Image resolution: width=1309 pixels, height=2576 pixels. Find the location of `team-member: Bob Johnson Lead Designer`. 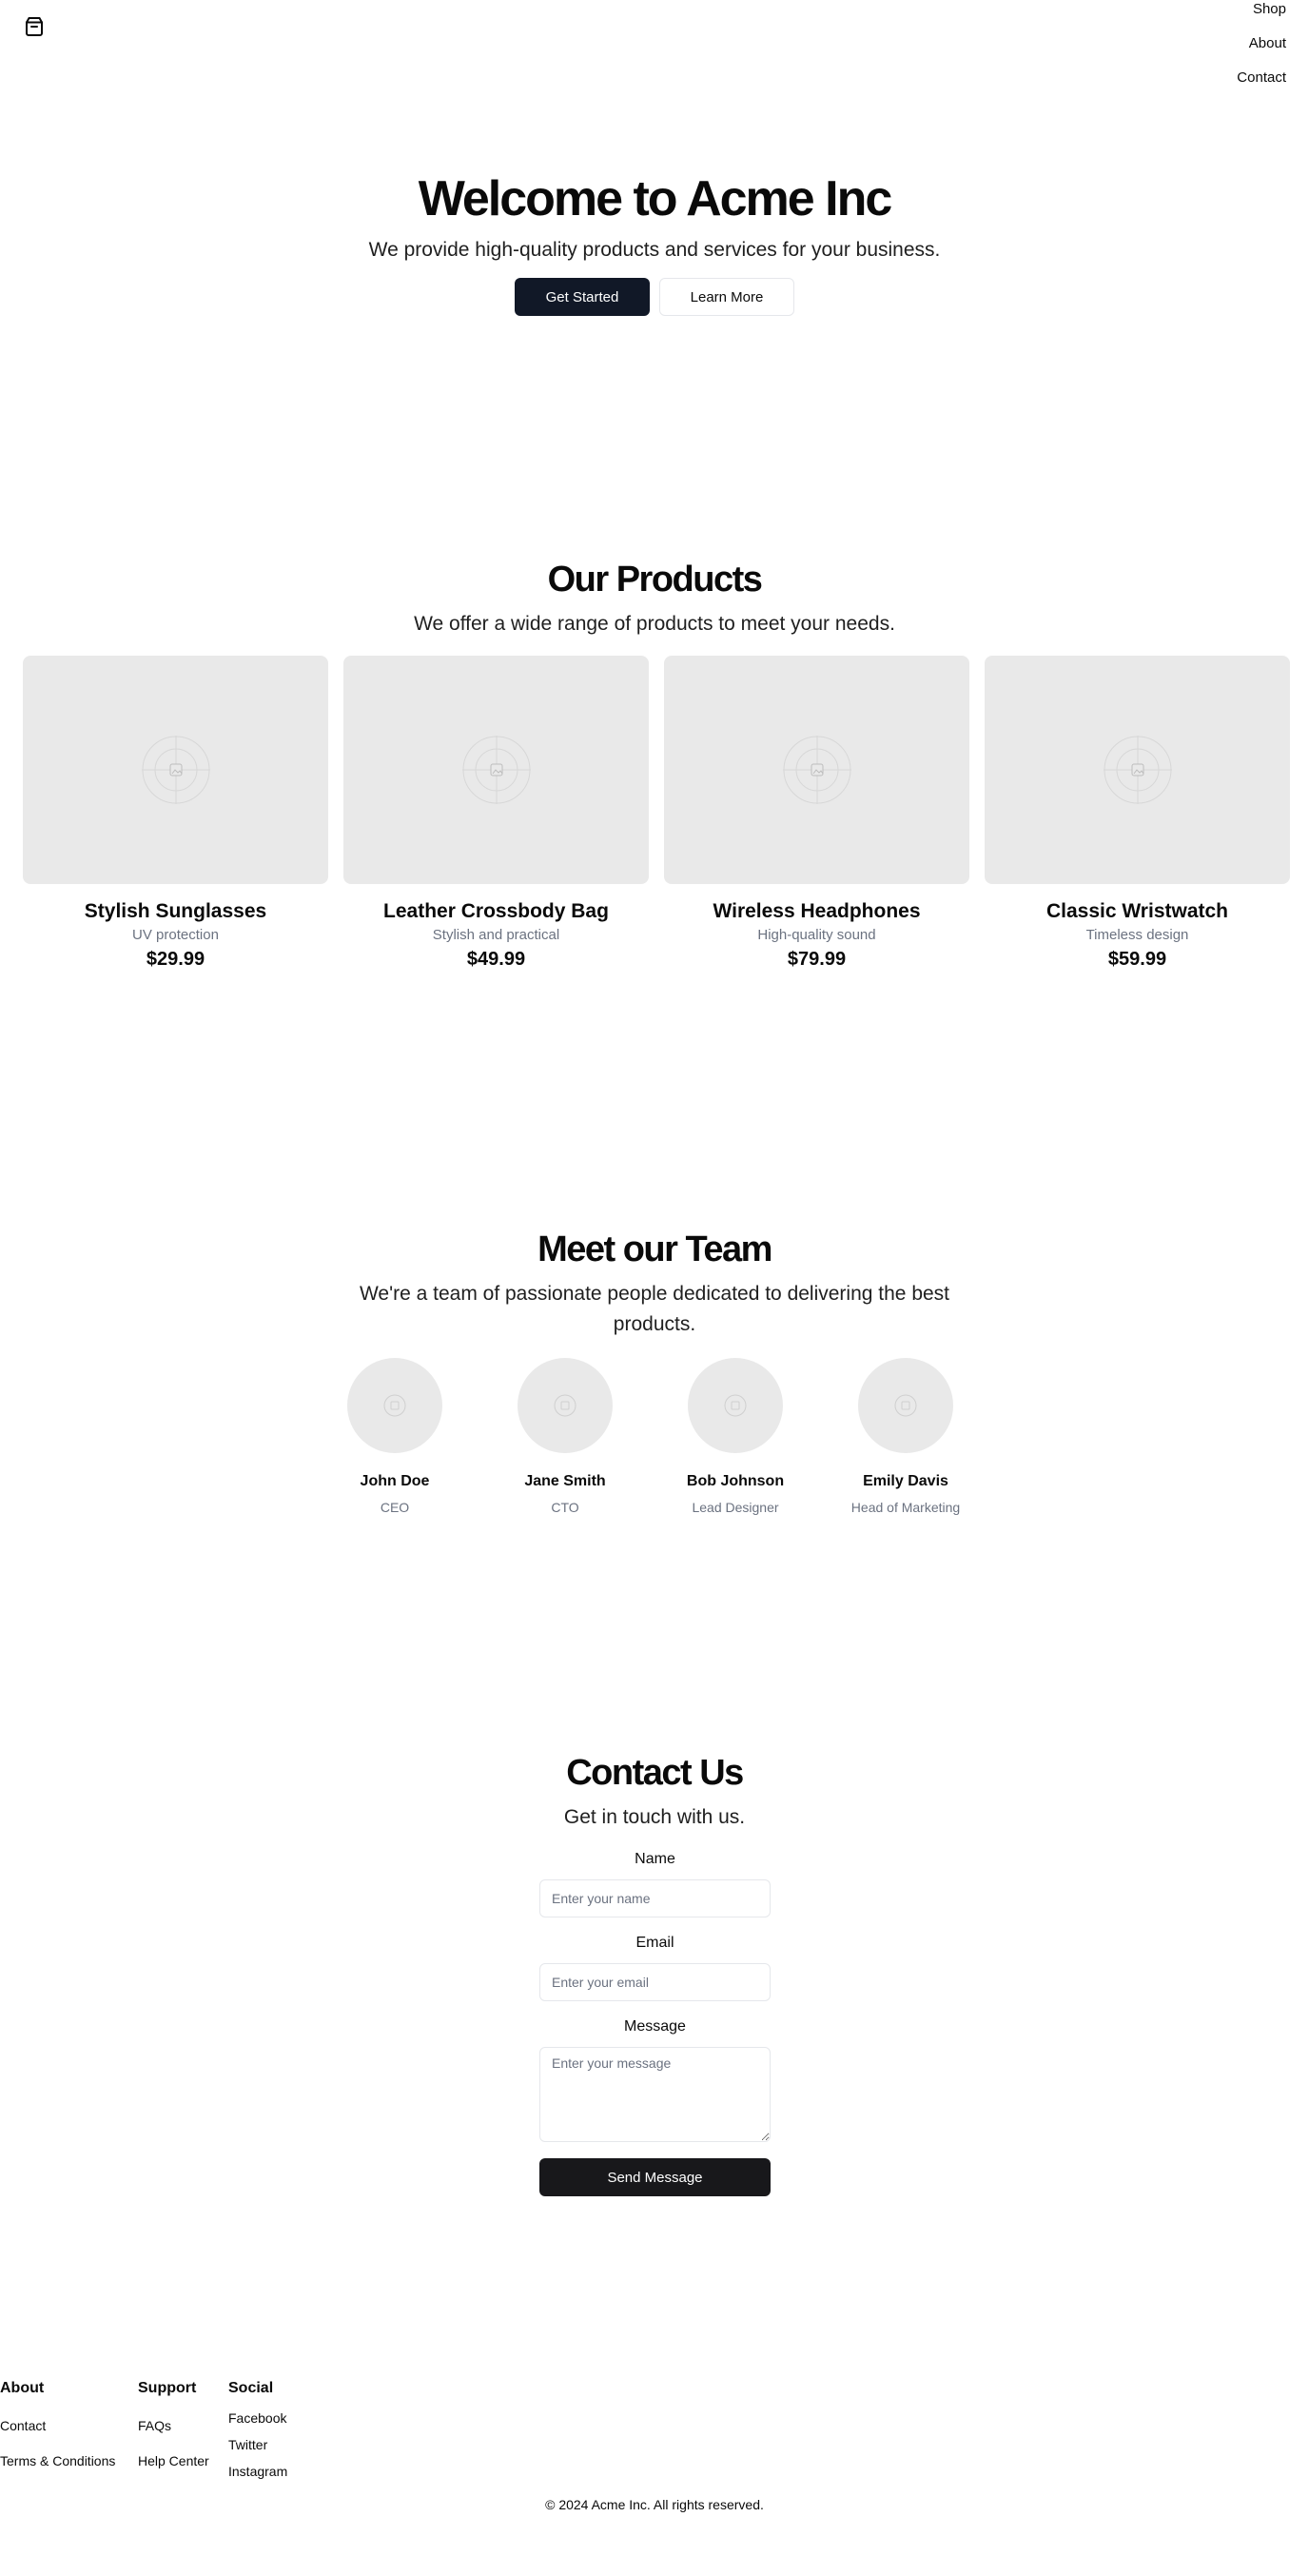

team-member: Bob Johnson Lead Designer is located at coordinates (735, 1436).